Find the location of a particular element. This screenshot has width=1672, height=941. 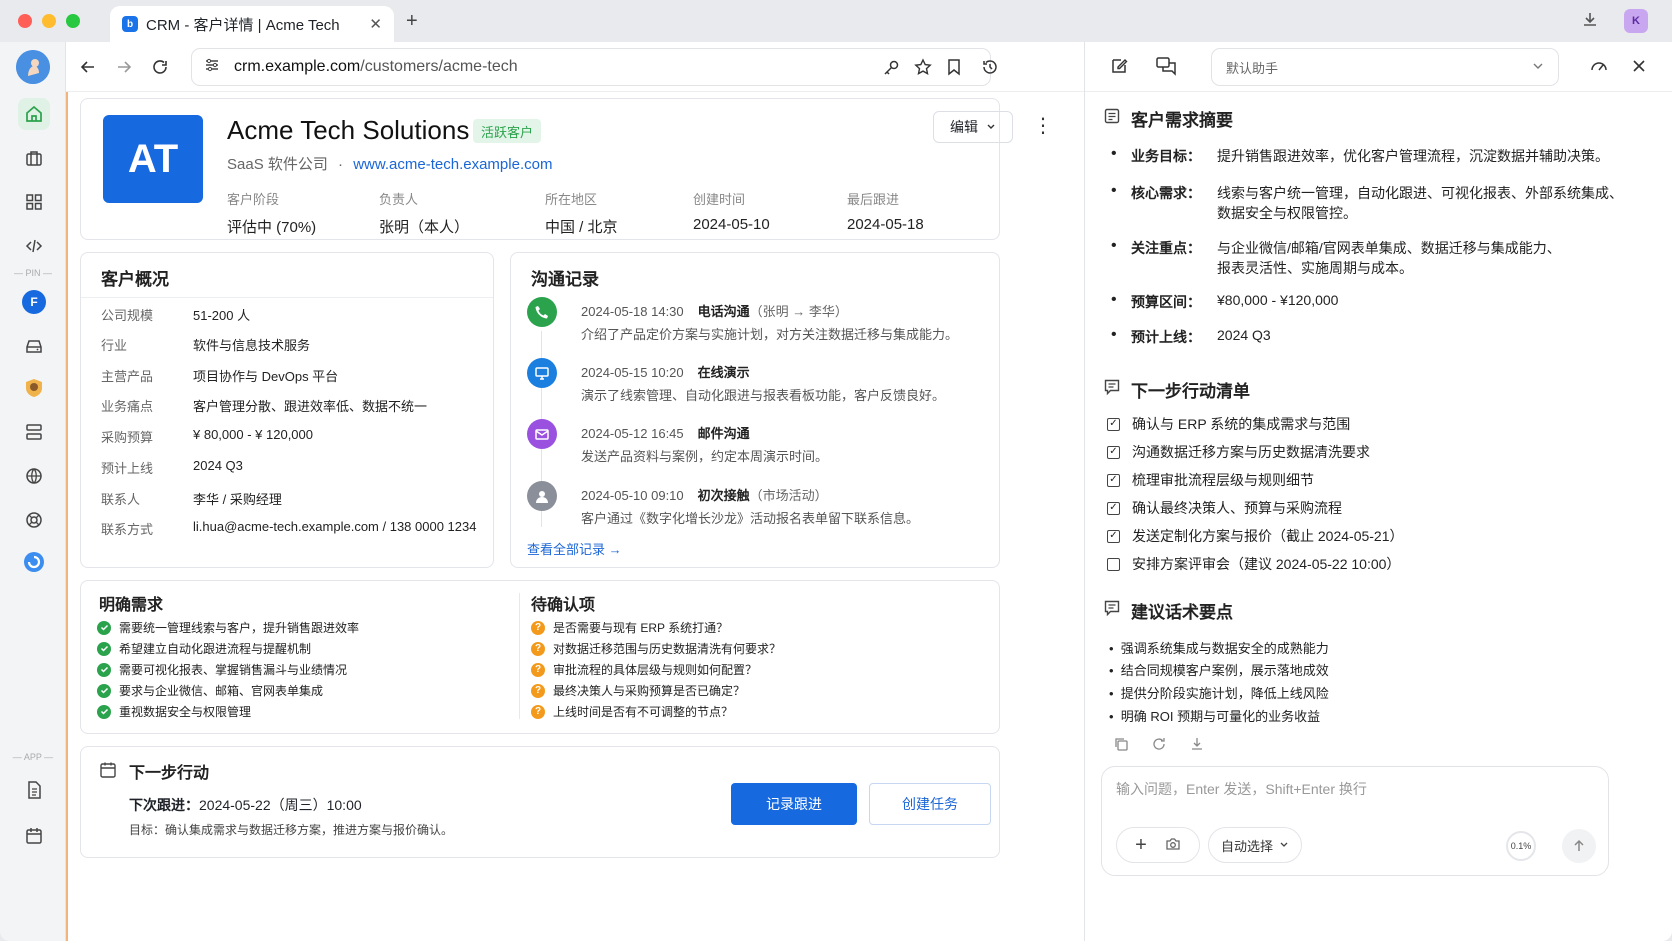

customer-type: SaaS 软件公司 is located at coordinates (277, 164).